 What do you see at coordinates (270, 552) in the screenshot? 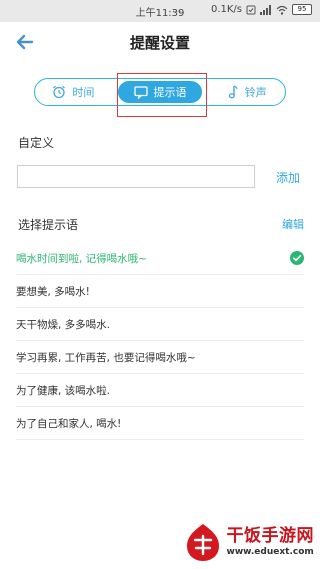
I see `watermark-url: www.eduext.com` at bounding box center [270, 552].